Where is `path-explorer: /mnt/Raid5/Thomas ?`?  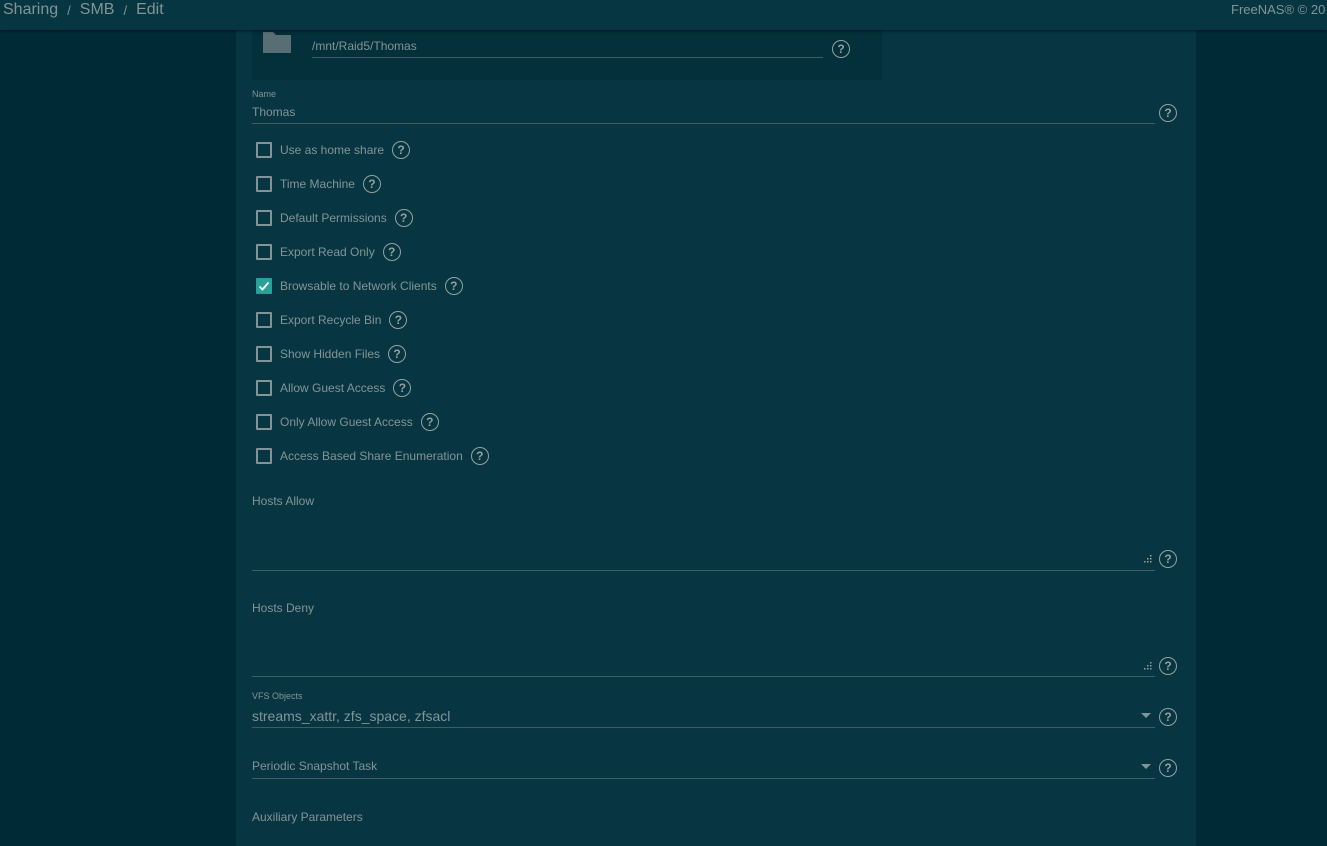
path-explorer: /mnt/Raid5/Thomas ? is located at coordinates (567, 55).